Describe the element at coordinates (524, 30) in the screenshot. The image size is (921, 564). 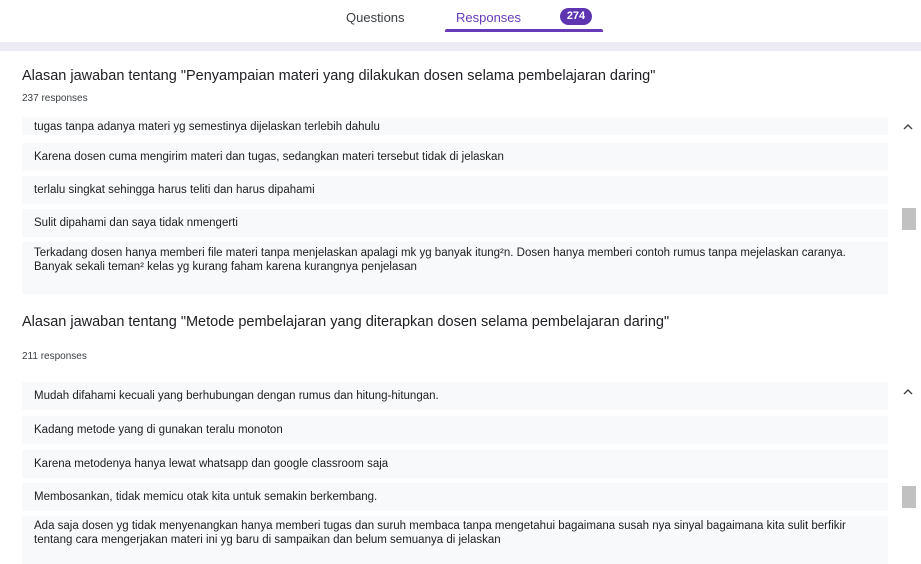
I see `active-tab-indicator` at that location.